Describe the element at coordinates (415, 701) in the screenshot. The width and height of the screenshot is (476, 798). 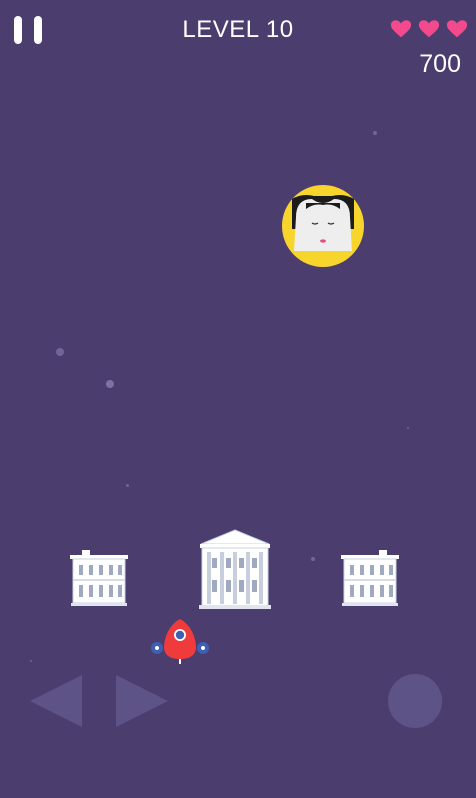
I see `fire-button` at that location.